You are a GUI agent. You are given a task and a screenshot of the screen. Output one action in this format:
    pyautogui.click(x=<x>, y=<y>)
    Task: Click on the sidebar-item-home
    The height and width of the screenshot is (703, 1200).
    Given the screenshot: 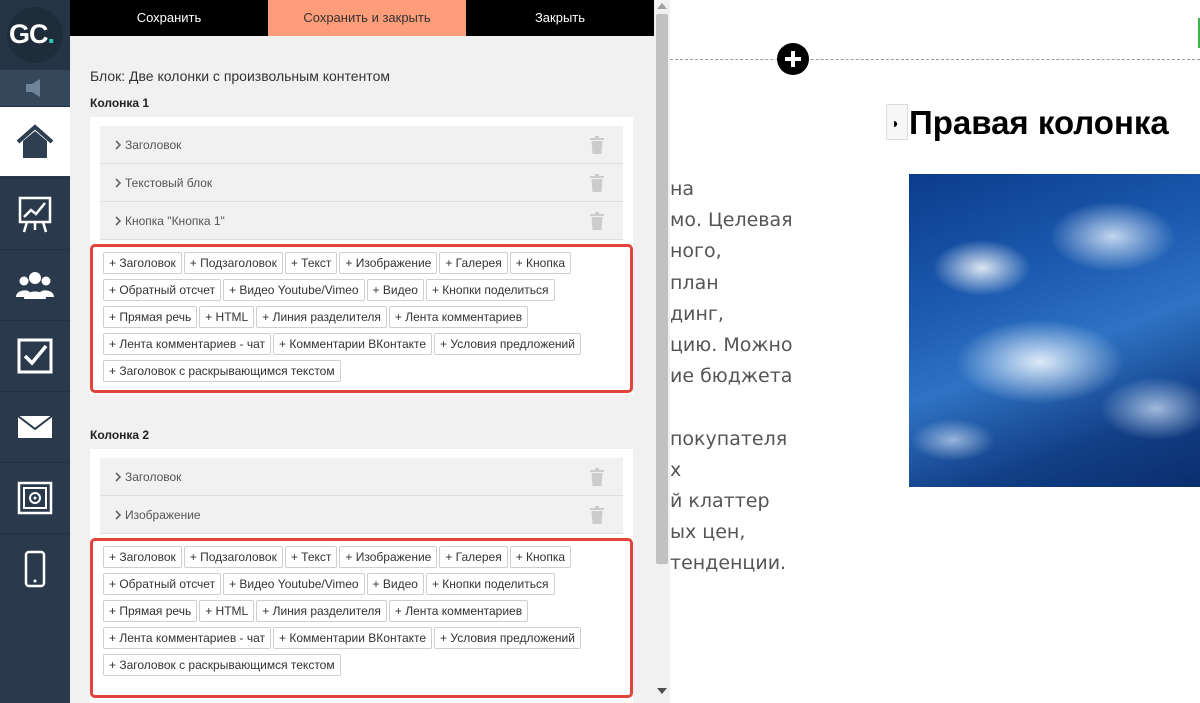 What is the action you would take?
    pyautogui.click(x=35, y=141)
    